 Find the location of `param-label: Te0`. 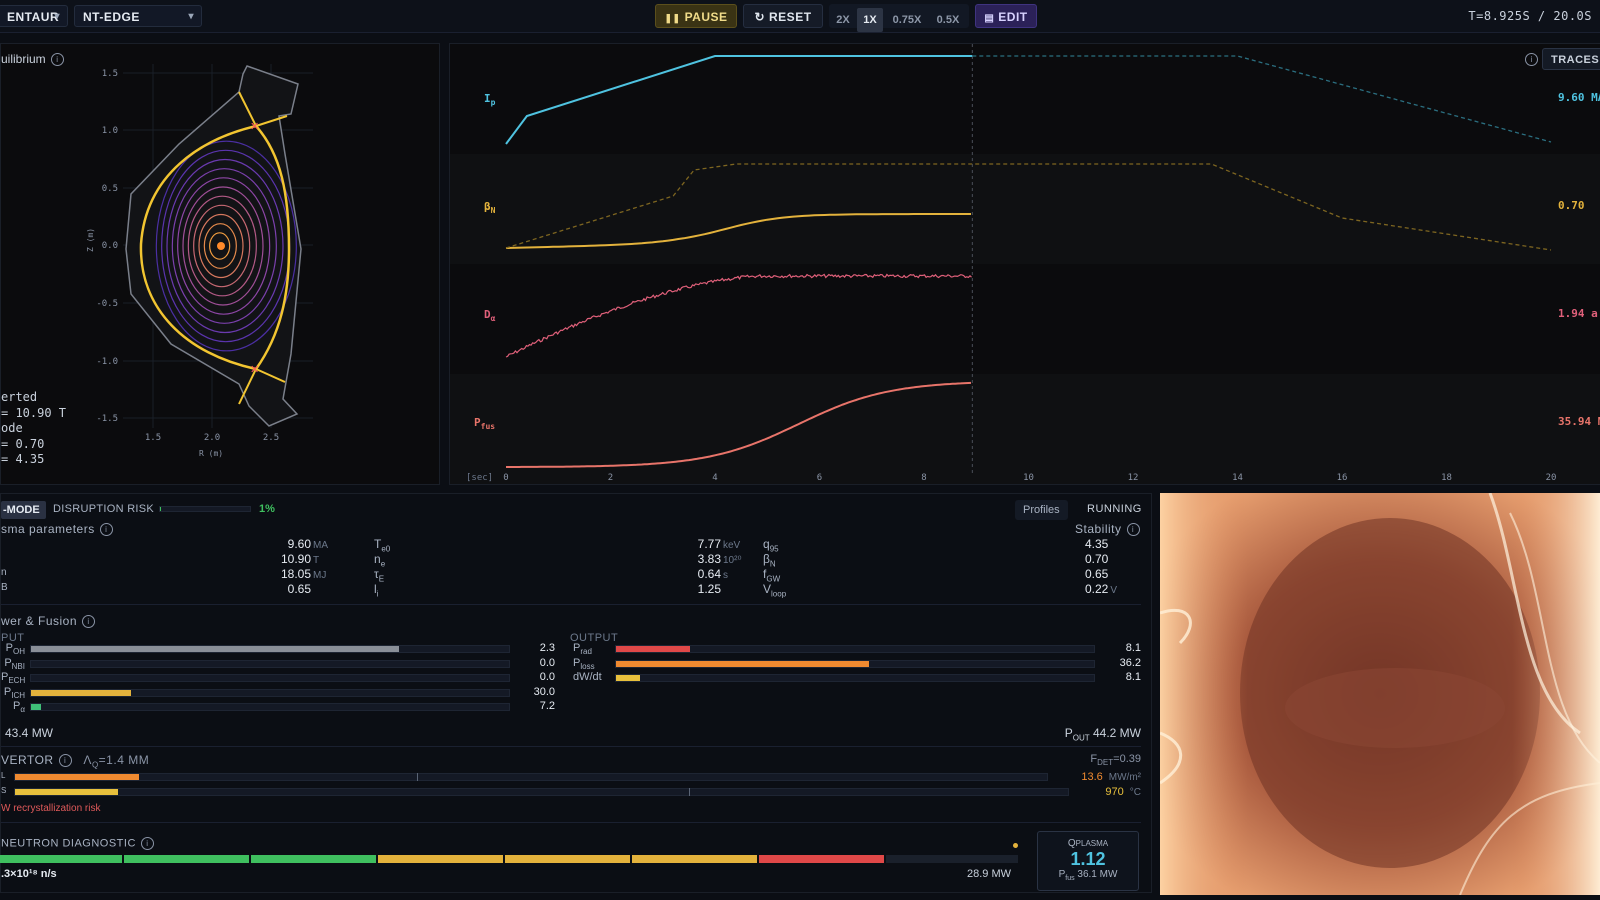

param-label: Te0 is located at coordinates (382, 545).